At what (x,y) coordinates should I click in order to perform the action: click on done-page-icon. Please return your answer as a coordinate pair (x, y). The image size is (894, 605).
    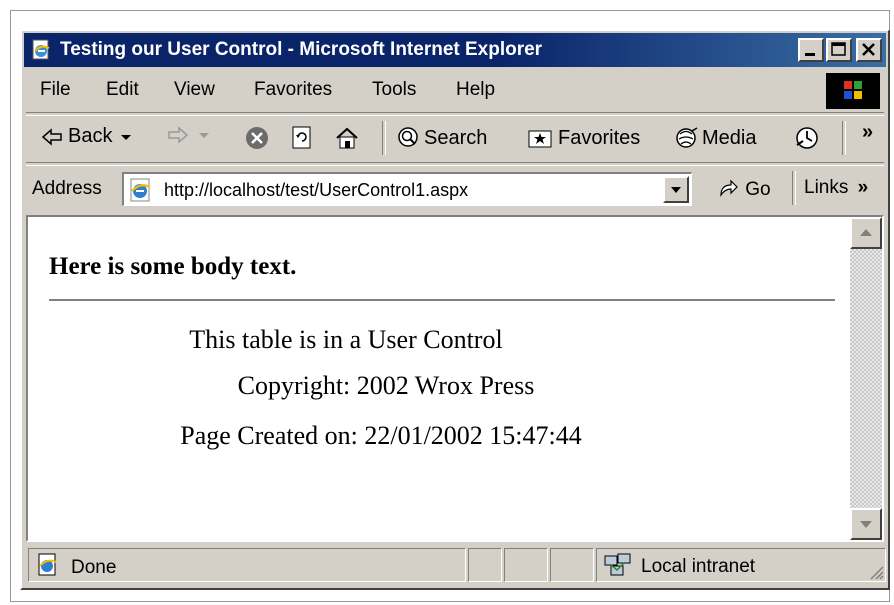
    Looking at the image, I should click on (47, 564).